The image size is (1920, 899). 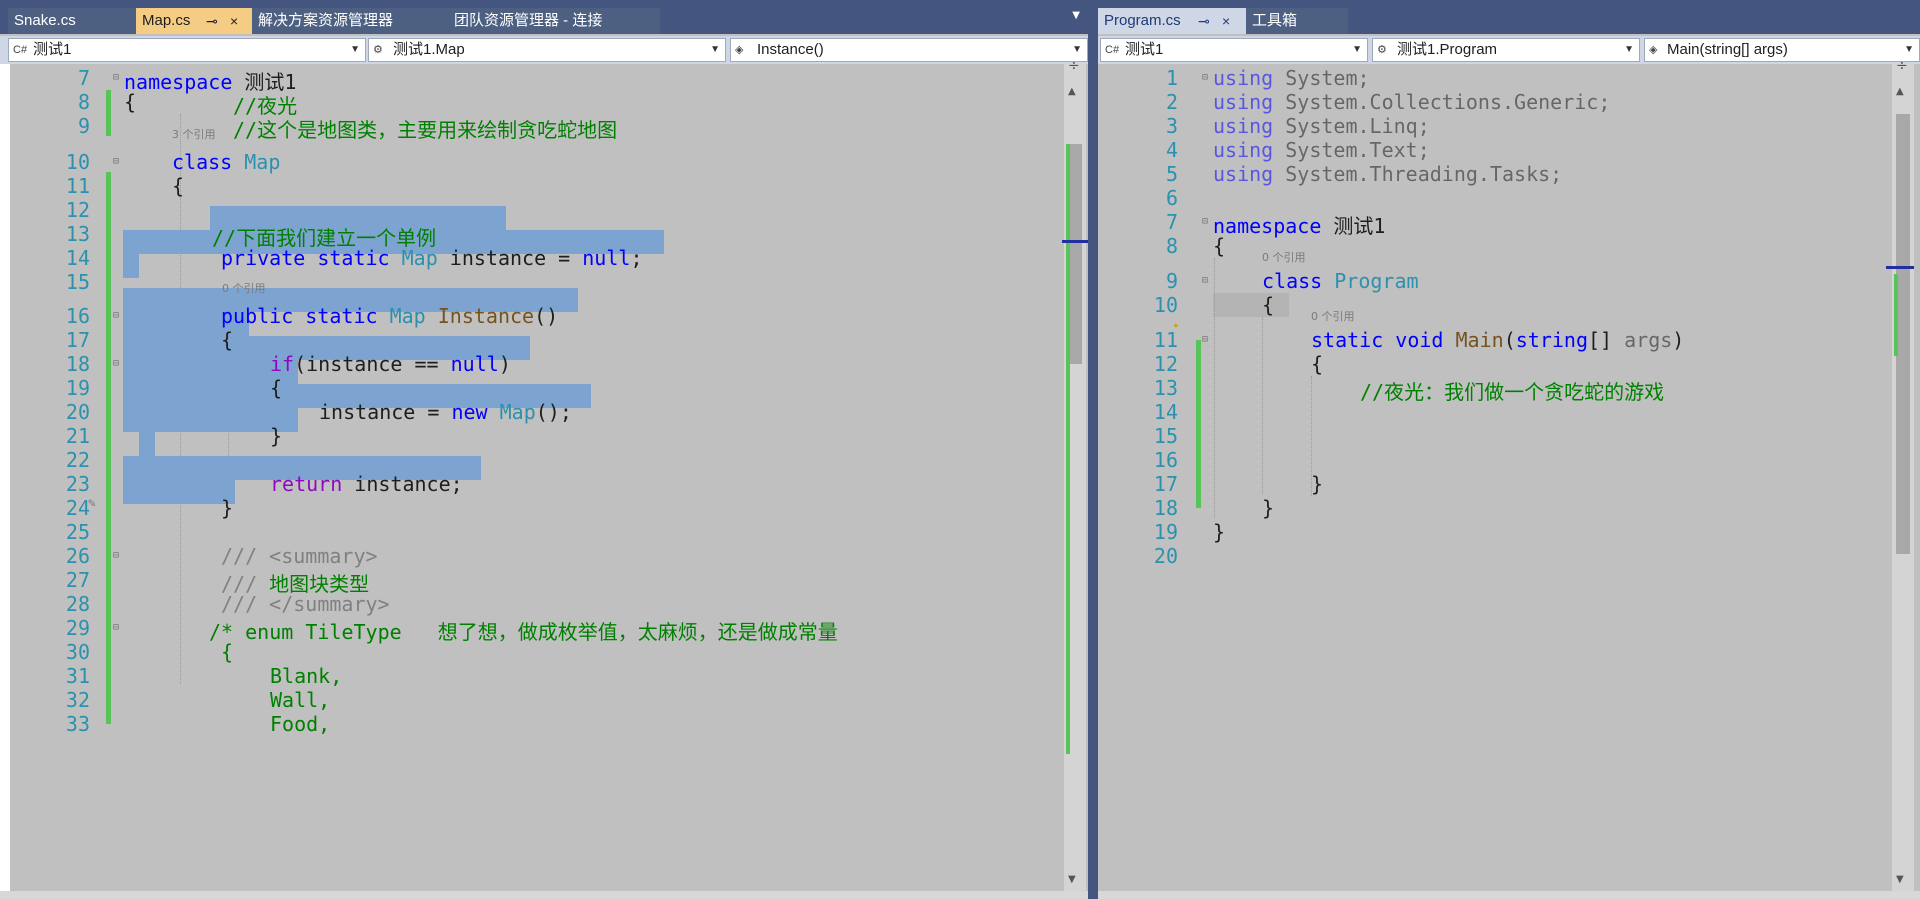 What do you see at coordinates (77, 412) in the screenshot?
I see `line-number: 20` at bounding box center [77, 412].